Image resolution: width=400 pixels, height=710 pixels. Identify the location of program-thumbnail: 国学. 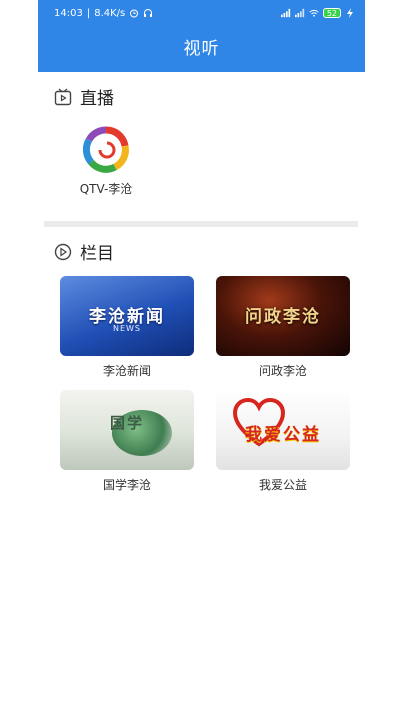
(127, 430).